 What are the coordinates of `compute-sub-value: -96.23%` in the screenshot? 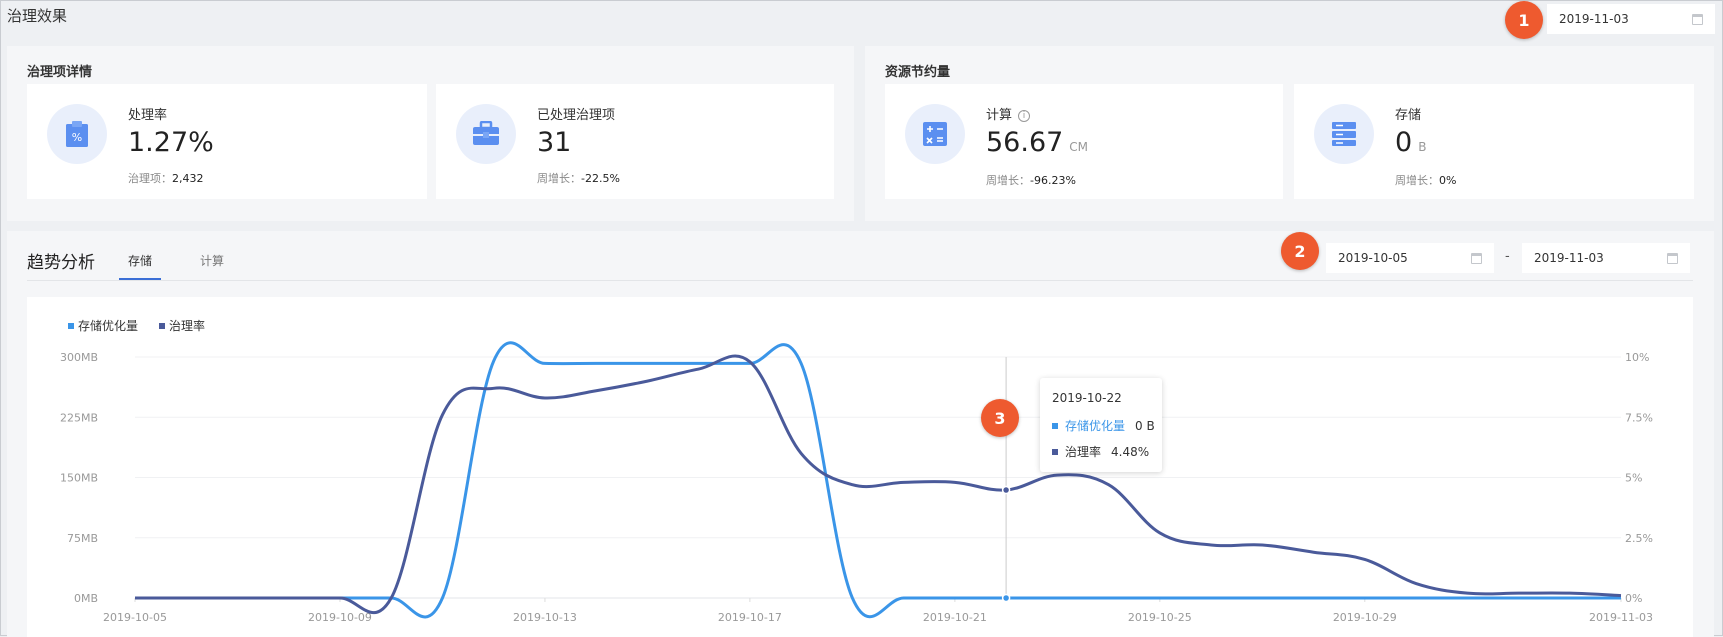 It's located at (1053, 180).